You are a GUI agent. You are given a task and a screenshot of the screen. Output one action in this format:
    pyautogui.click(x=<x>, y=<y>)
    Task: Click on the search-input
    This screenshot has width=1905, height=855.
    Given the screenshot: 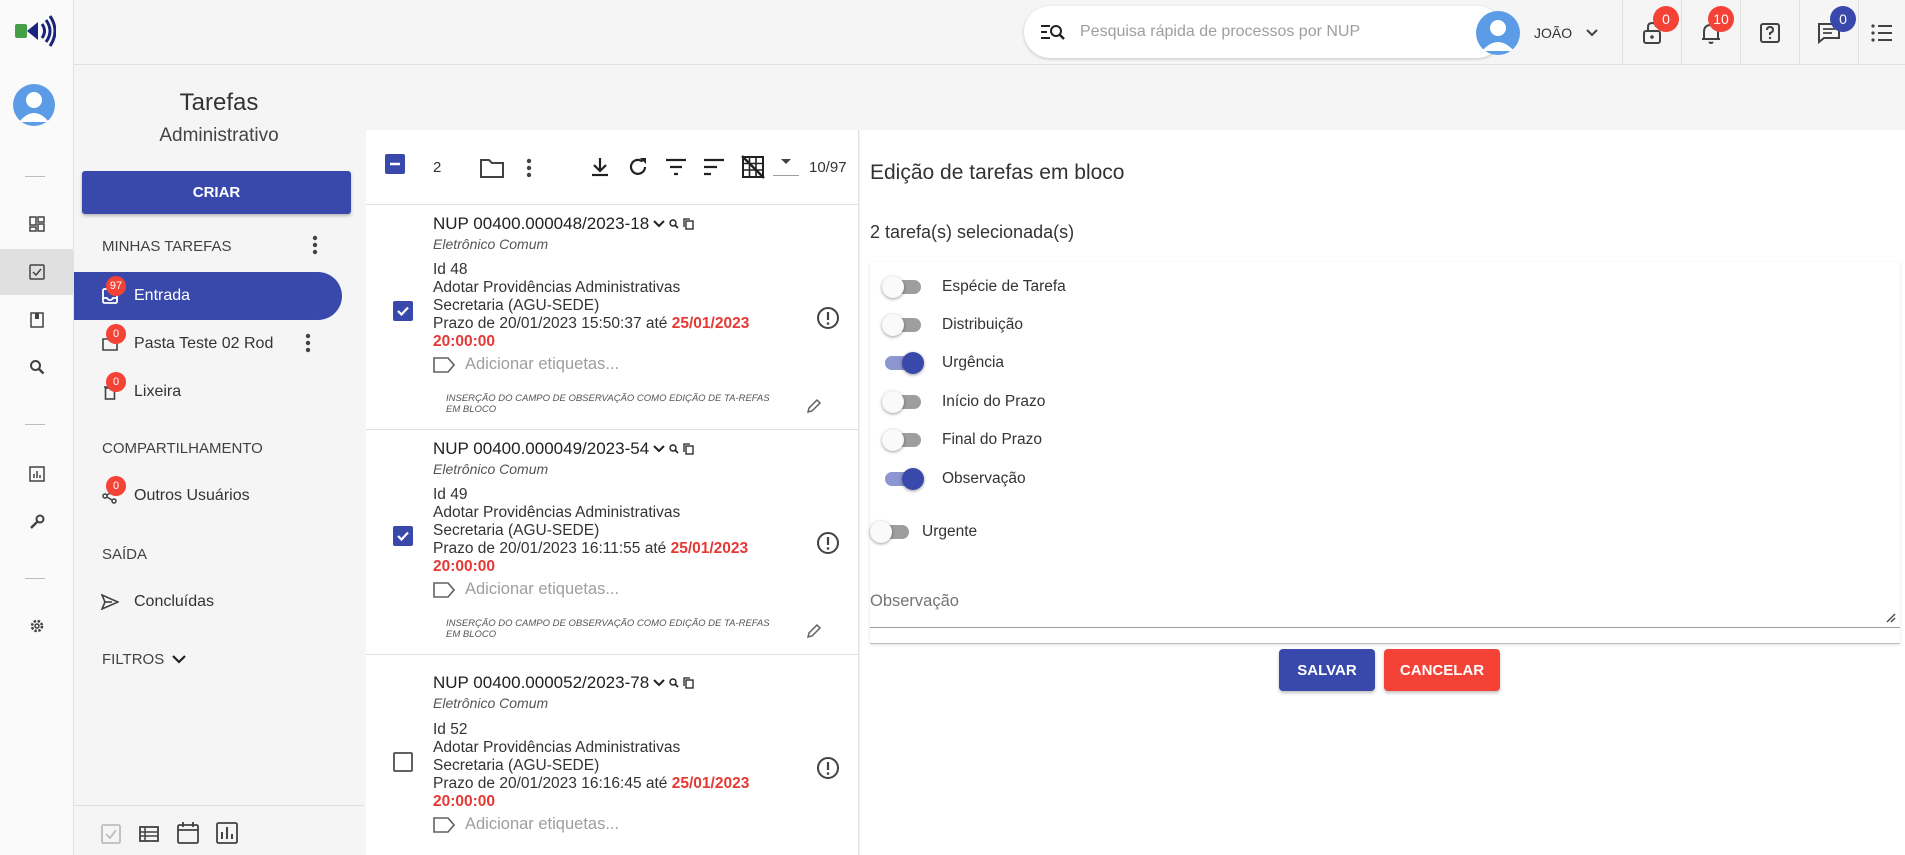 What is the action you would take?
    pyautogui.click(x=1280, y=32)
    